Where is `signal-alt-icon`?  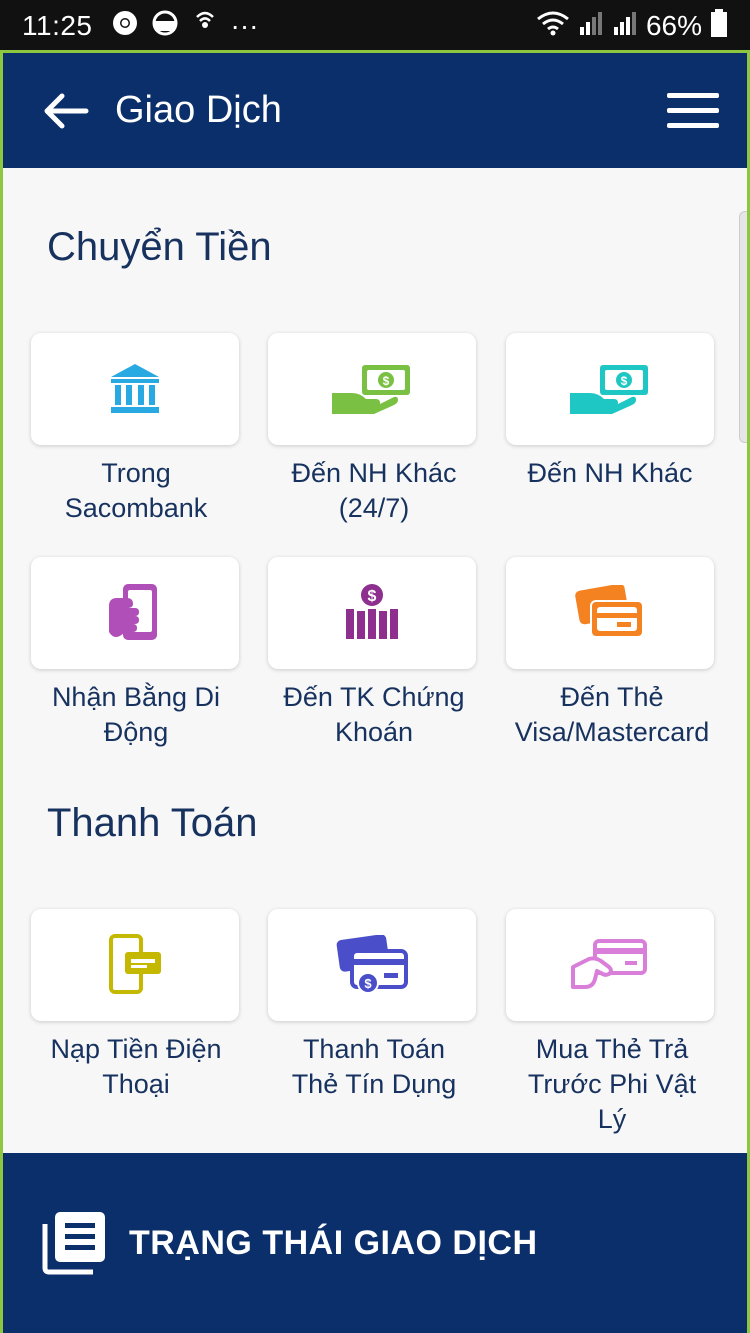
signal-alt-icon is located at coordinates (205, 26).